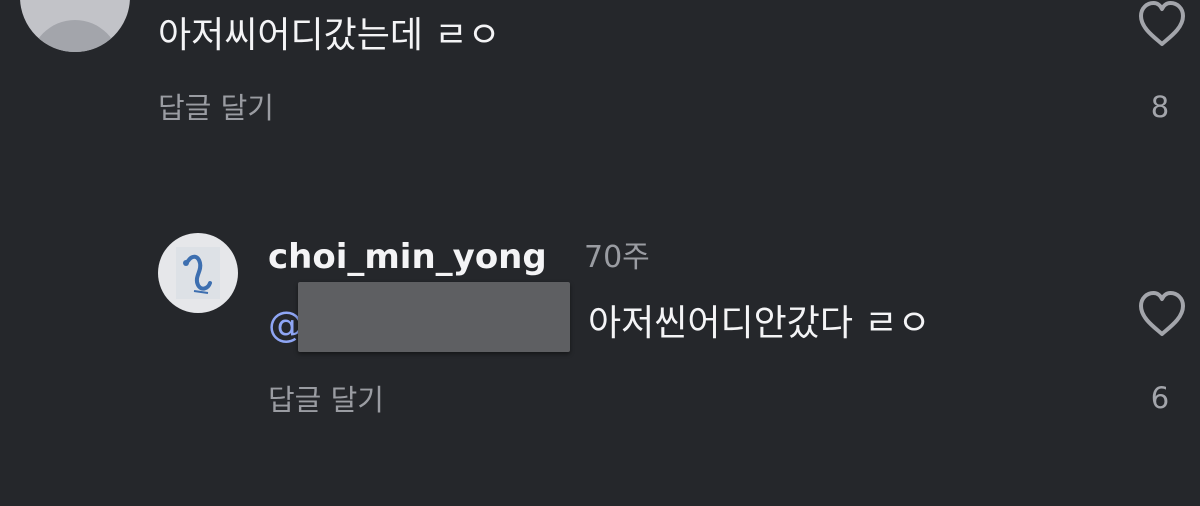  Describe the element at coordinates (434, 317) in the screenshot. I see `redacted-mention` at that location.